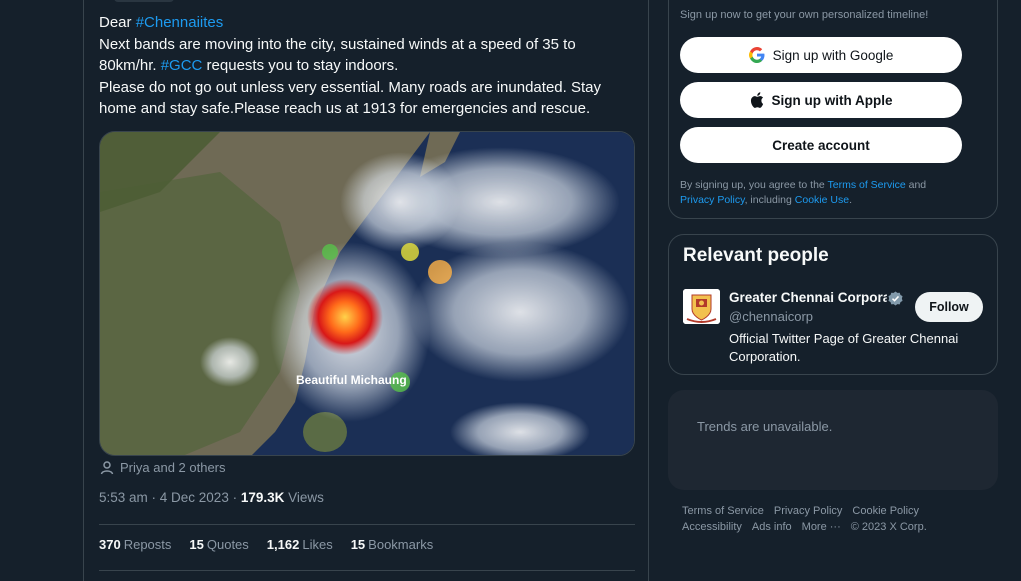 The height and width of the screenshot is (581, 1021). What do you see at coordinates (867, 185) in the screenshot?
I see `terms-link: Terms of Service` at bounding box center [867, 185].